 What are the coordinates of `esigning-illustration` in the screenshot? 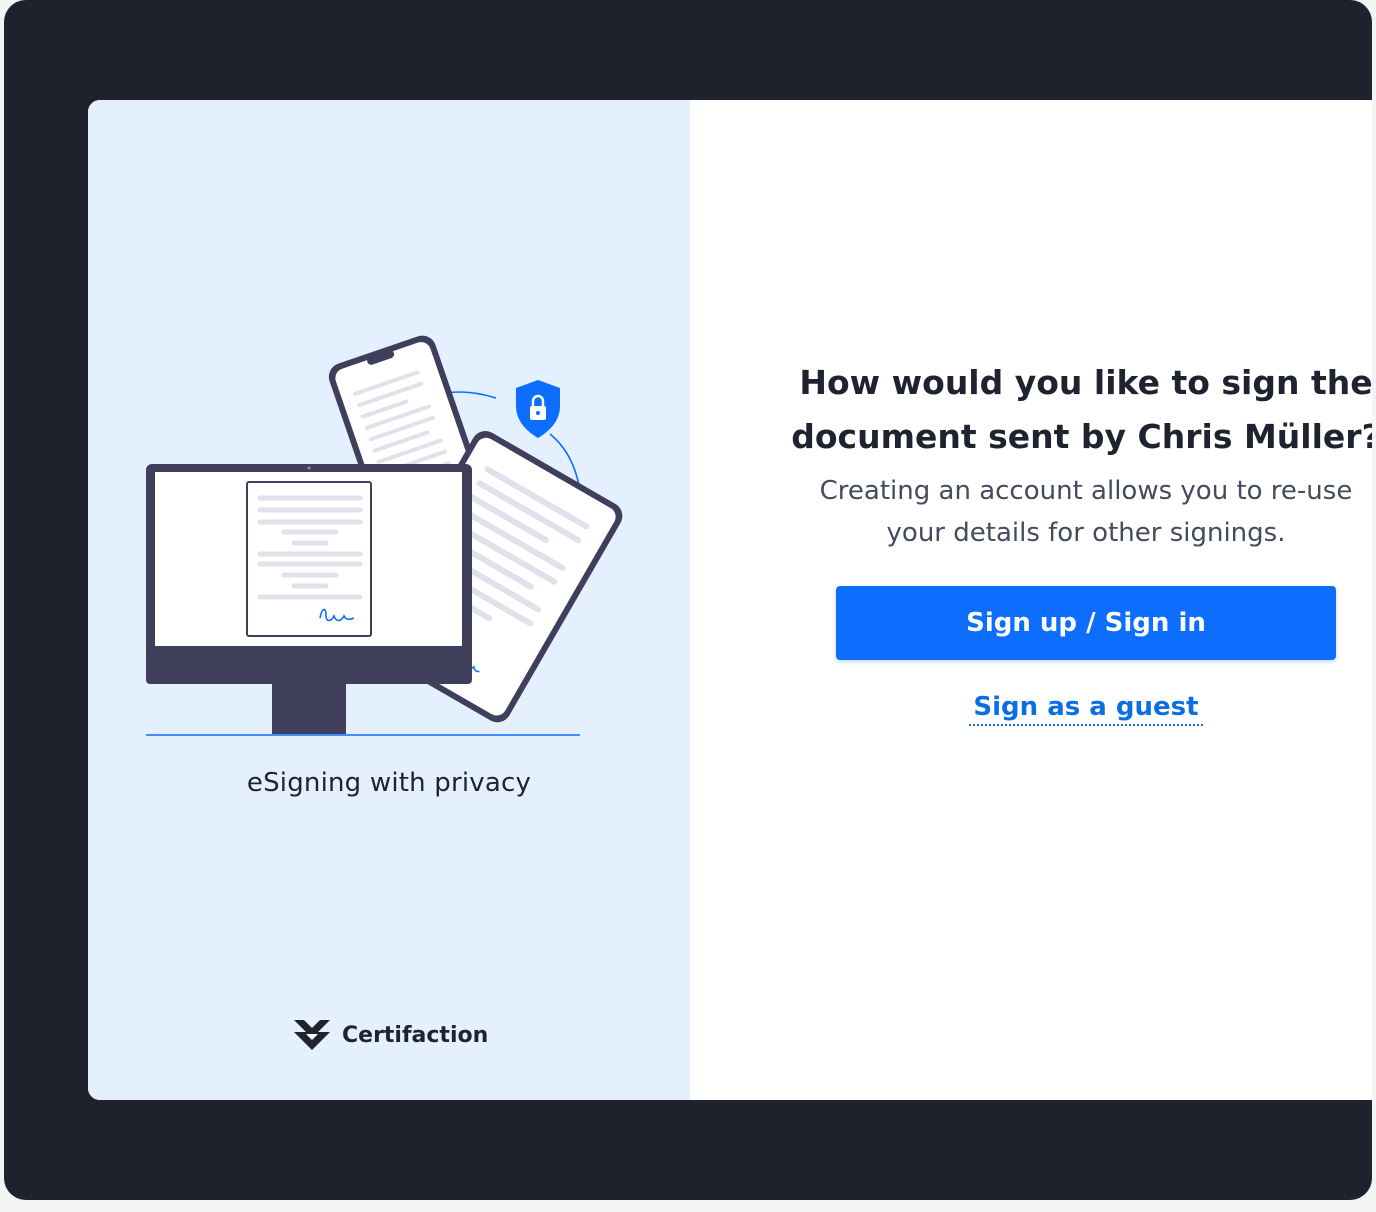 It's located at (384, 535).